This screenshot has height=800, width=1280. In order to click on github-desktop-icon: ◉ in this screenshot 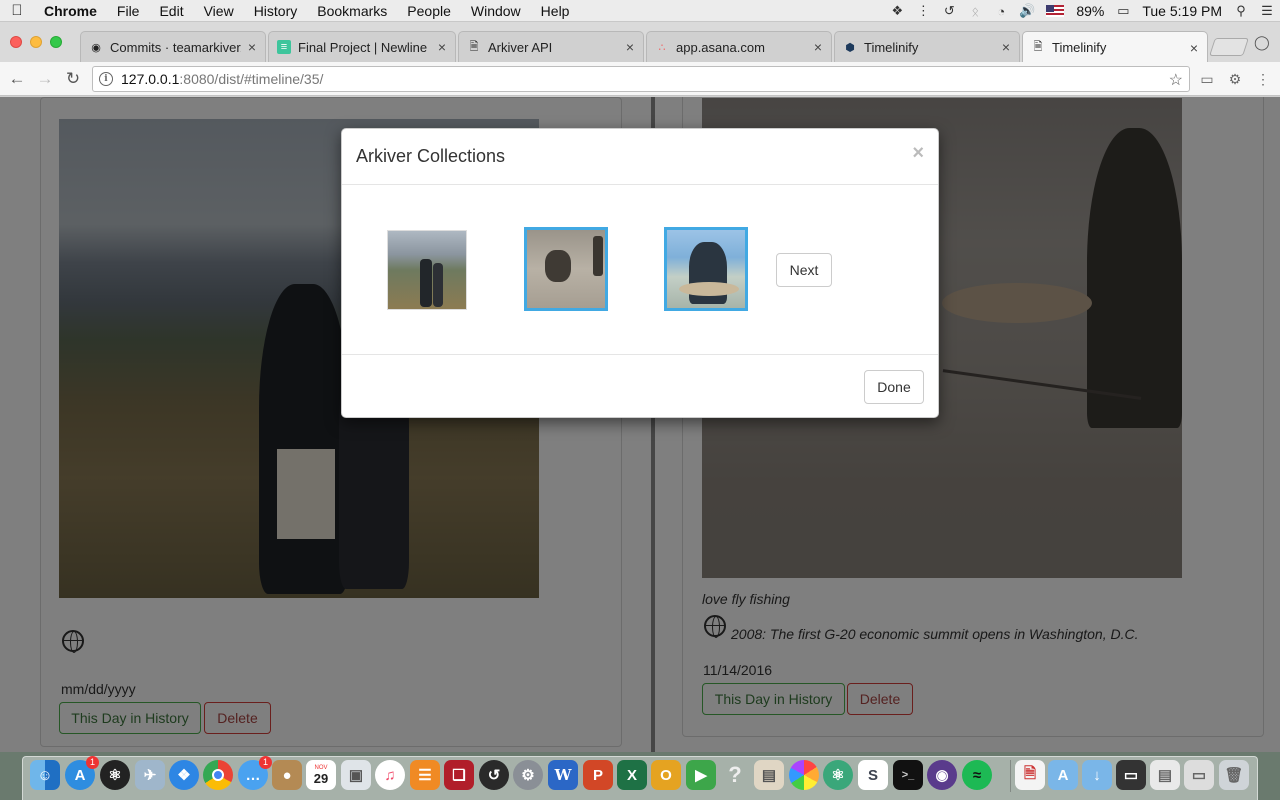, I will do `click(942, 775)`.